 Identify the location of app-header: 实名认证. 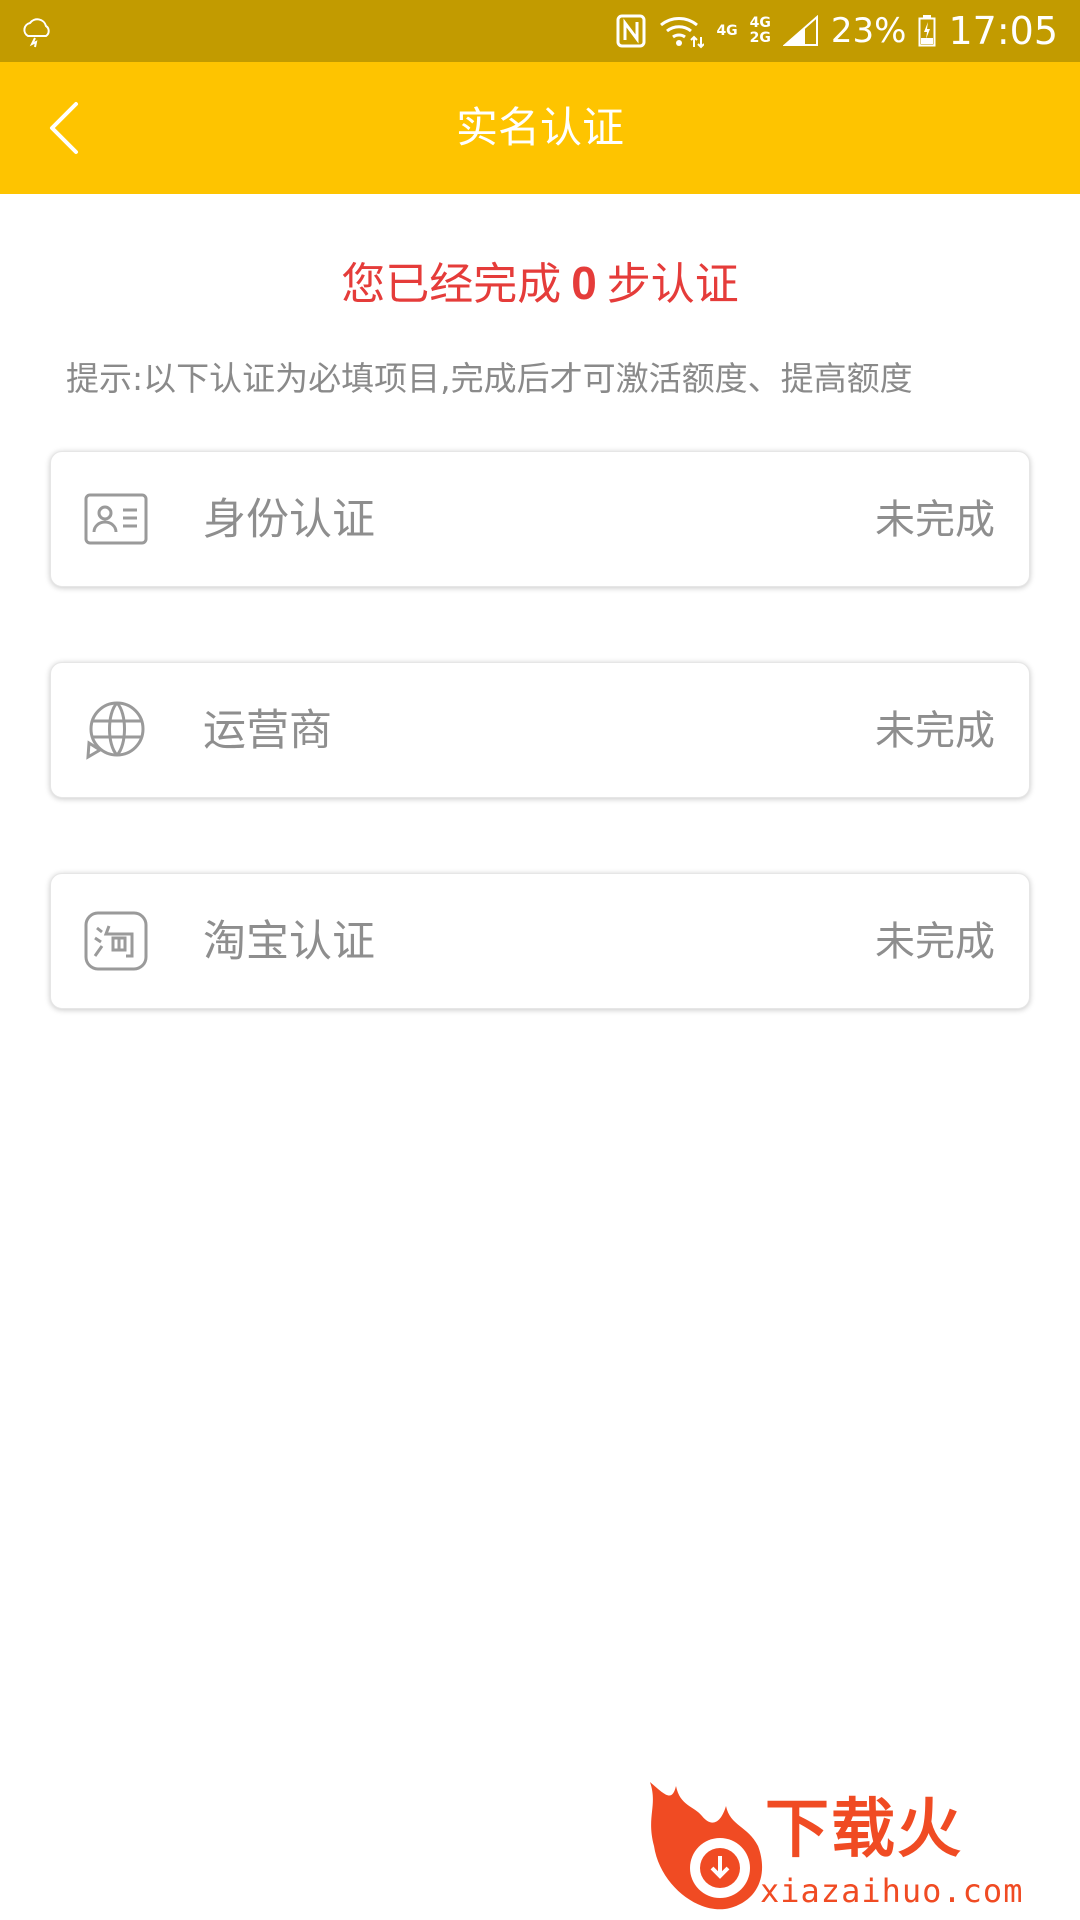
(540, 128).